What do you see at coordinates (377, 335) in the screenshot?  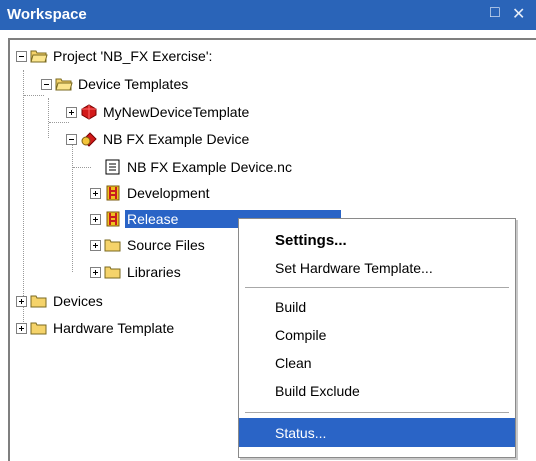 I see `menu-item-compile: Compile` at bounding box center [377, 335].